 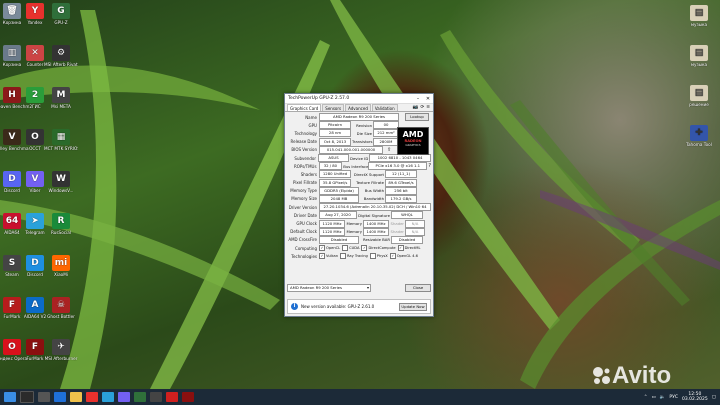 I want to click on technology-field: 28 nm, so click(x=335, y=133).